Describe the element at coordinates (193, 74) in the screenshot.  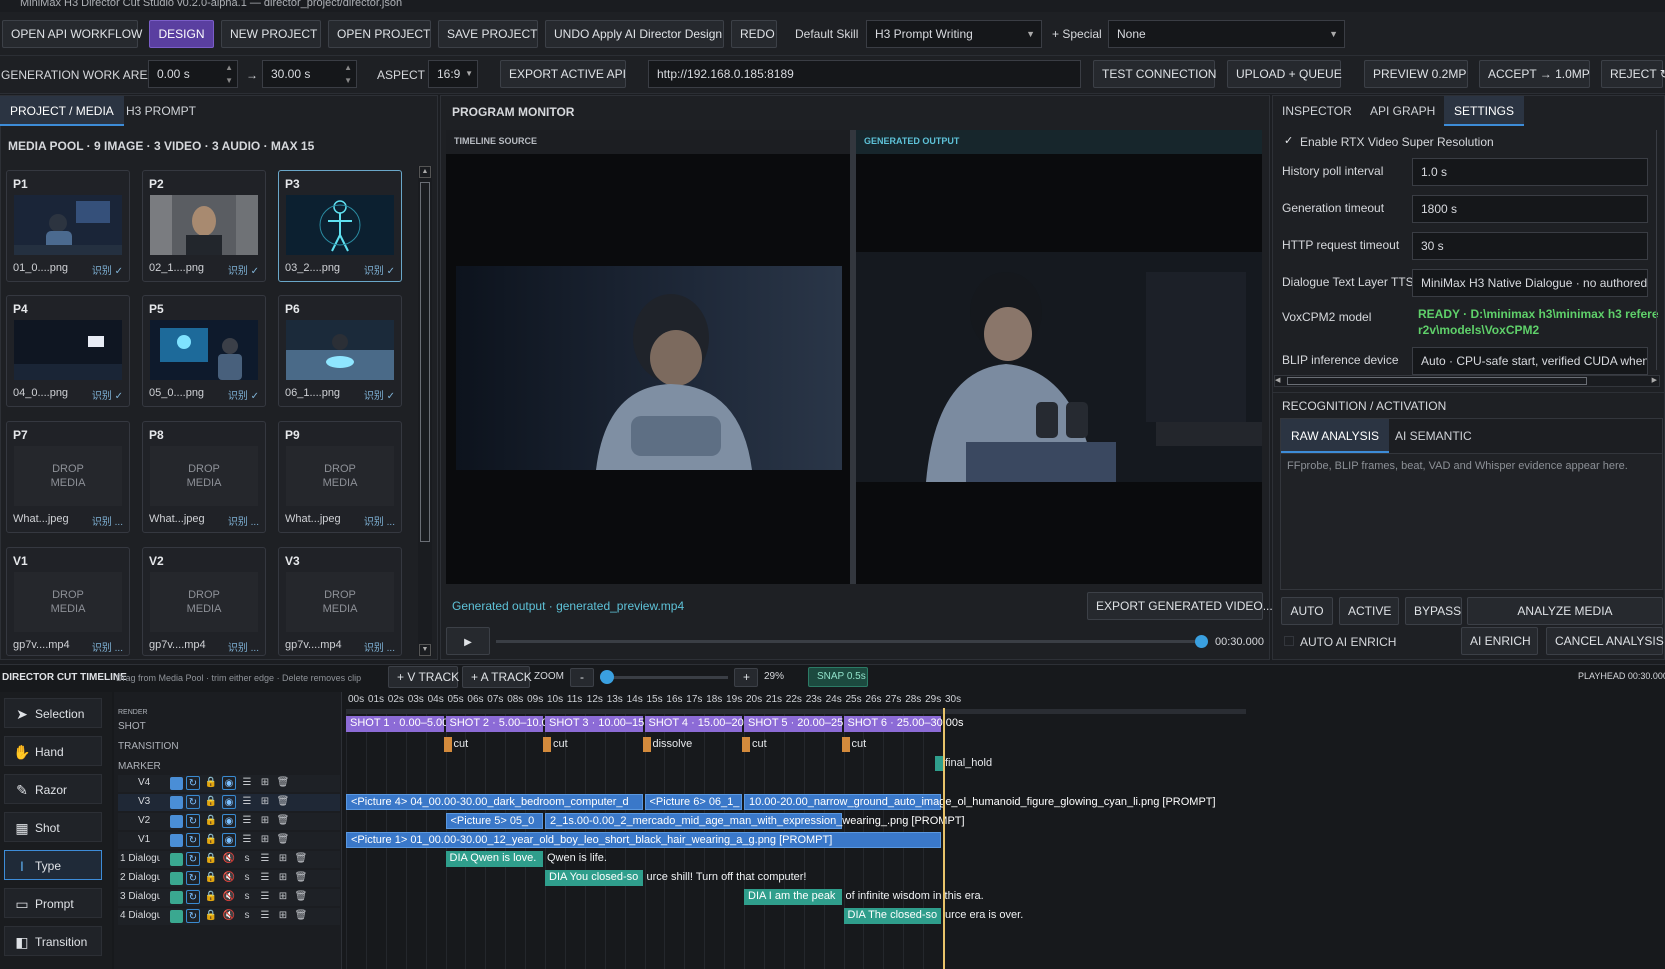
I see `work-area-start-input: 0.00 s ▲ ▼` at that location.